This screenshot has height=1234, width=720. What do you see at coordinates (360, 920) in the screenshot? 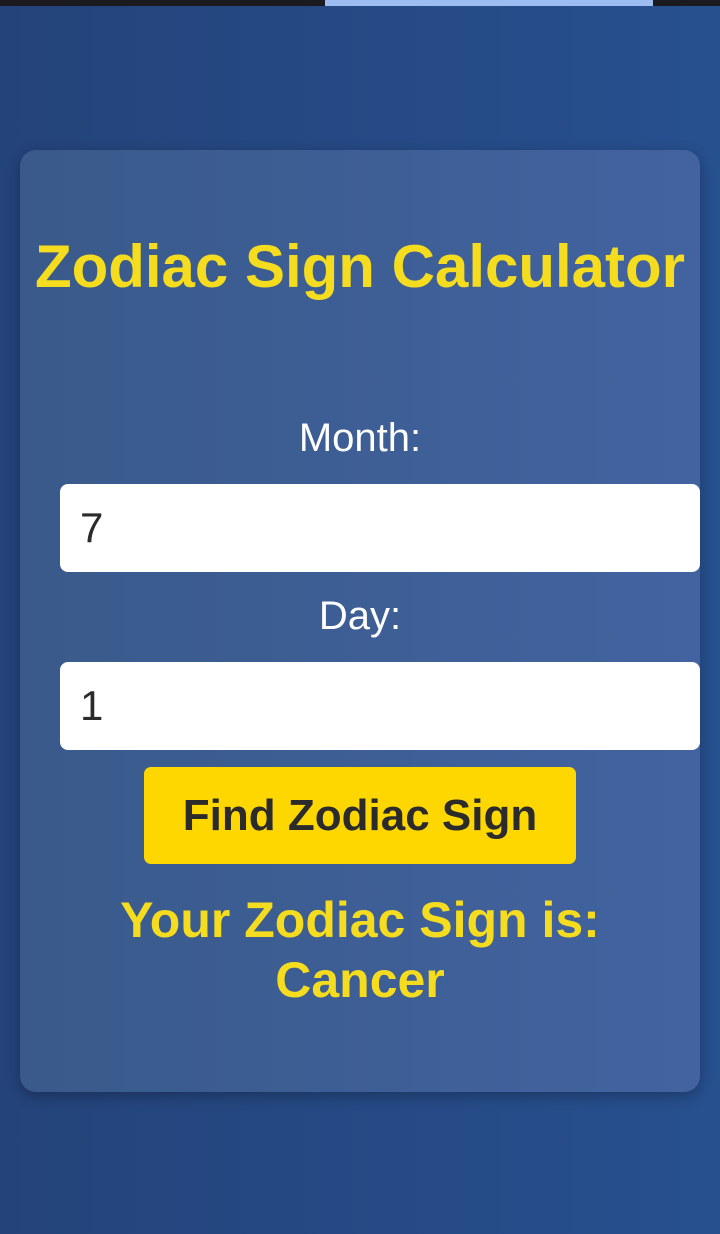
I see `result-prefix: Your Zodiac Sign is:` at bounding box center [360, 920].